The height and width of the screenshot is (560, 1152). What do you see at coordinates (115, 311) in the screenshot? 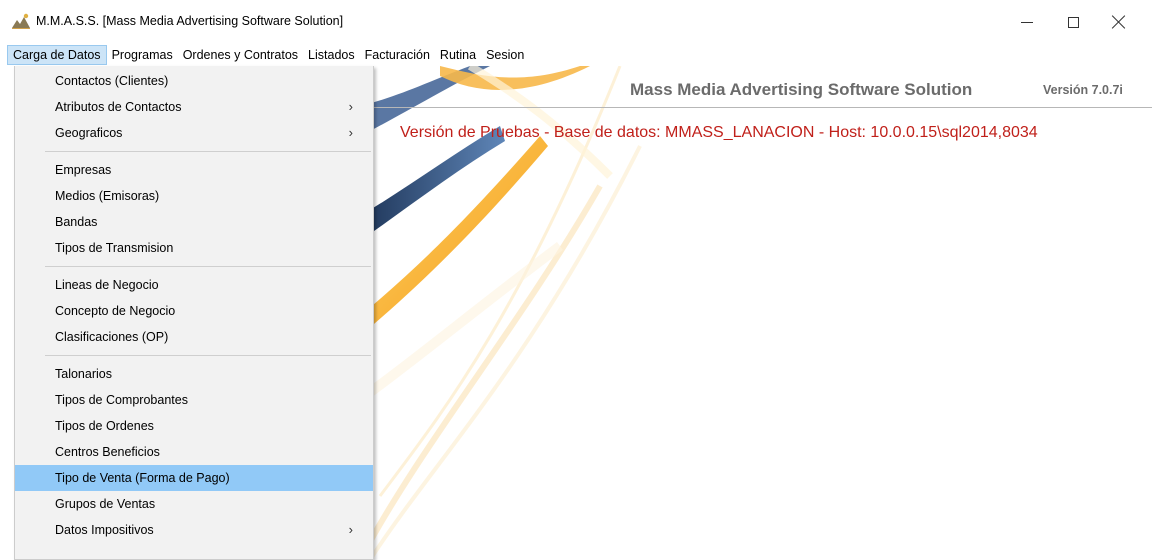
I see `menu-item-label: Concepto de Negocio` at bounding box center [115, 311].